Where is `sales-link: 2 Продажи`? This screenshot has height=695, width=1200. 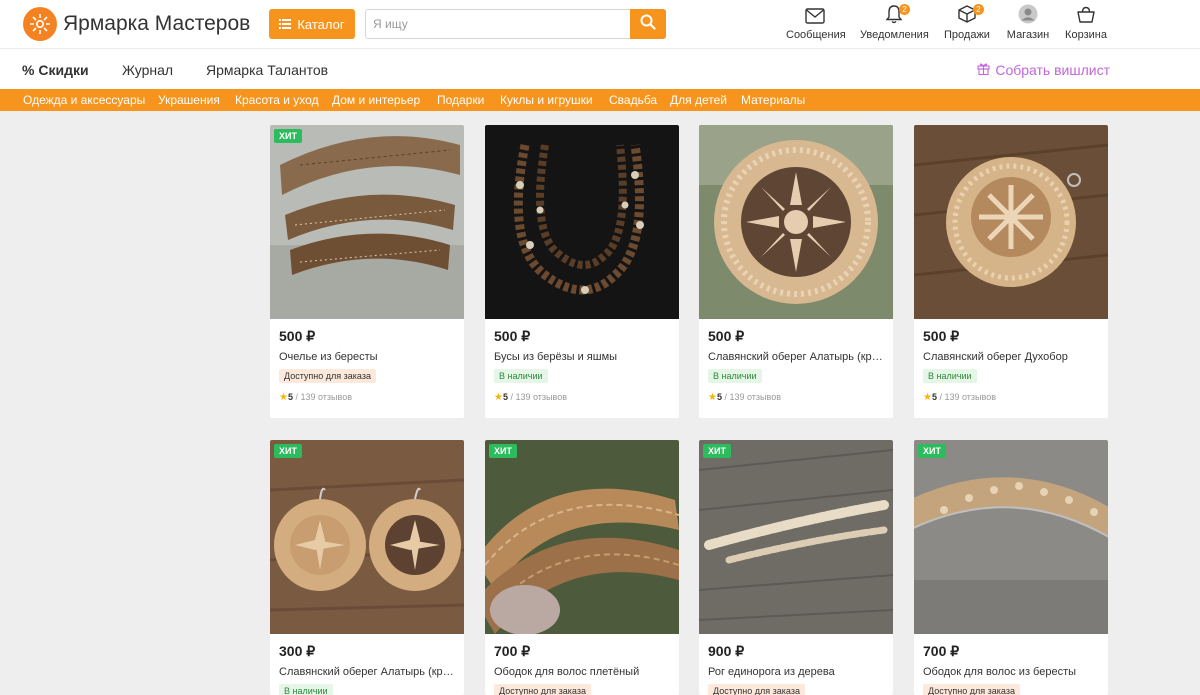 sales-link: 2 Продажи is located at coordinates (967, 22).